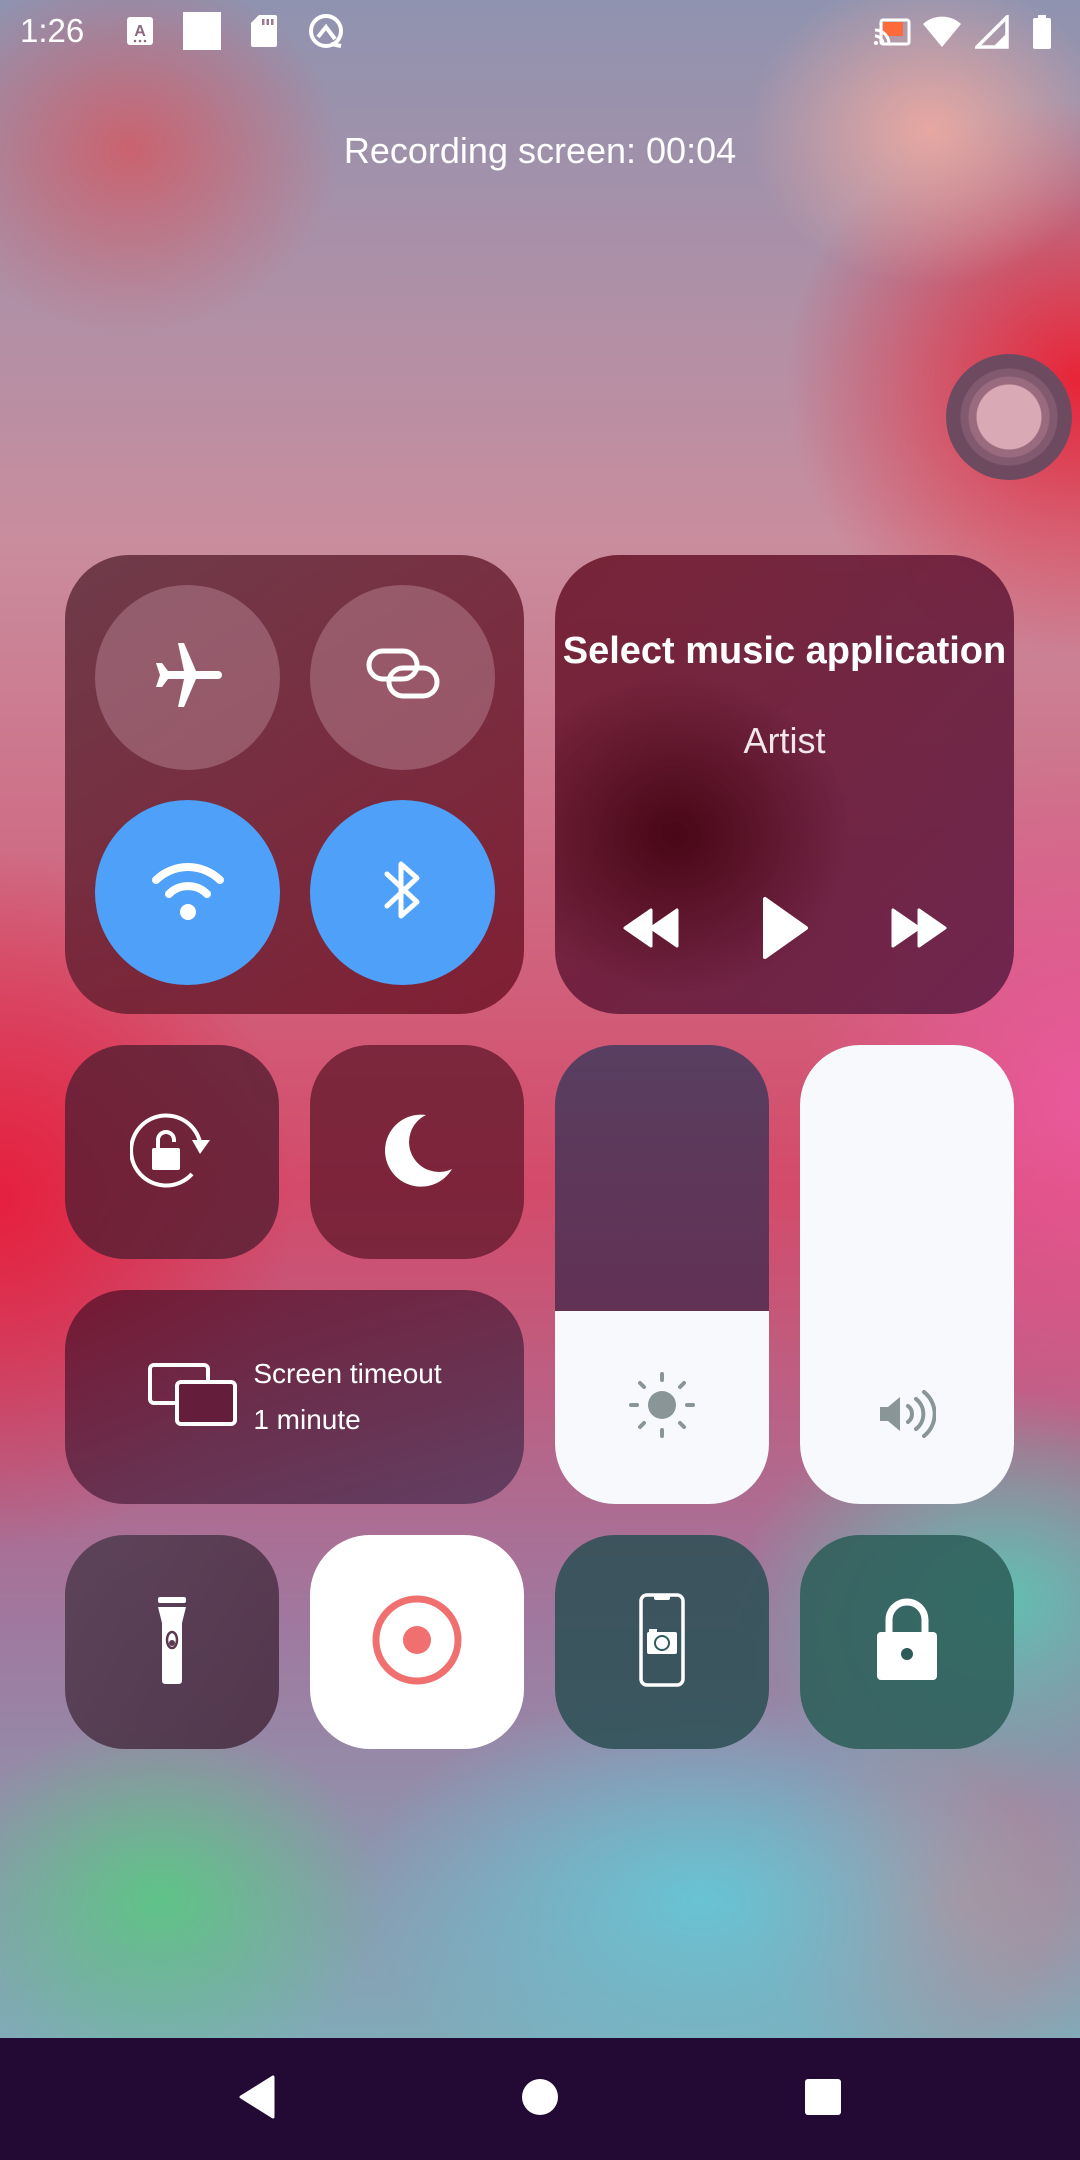 The height and width of the screenshot is (2160, 1080). I want to click on brightness-slider, so click(662, 1274).